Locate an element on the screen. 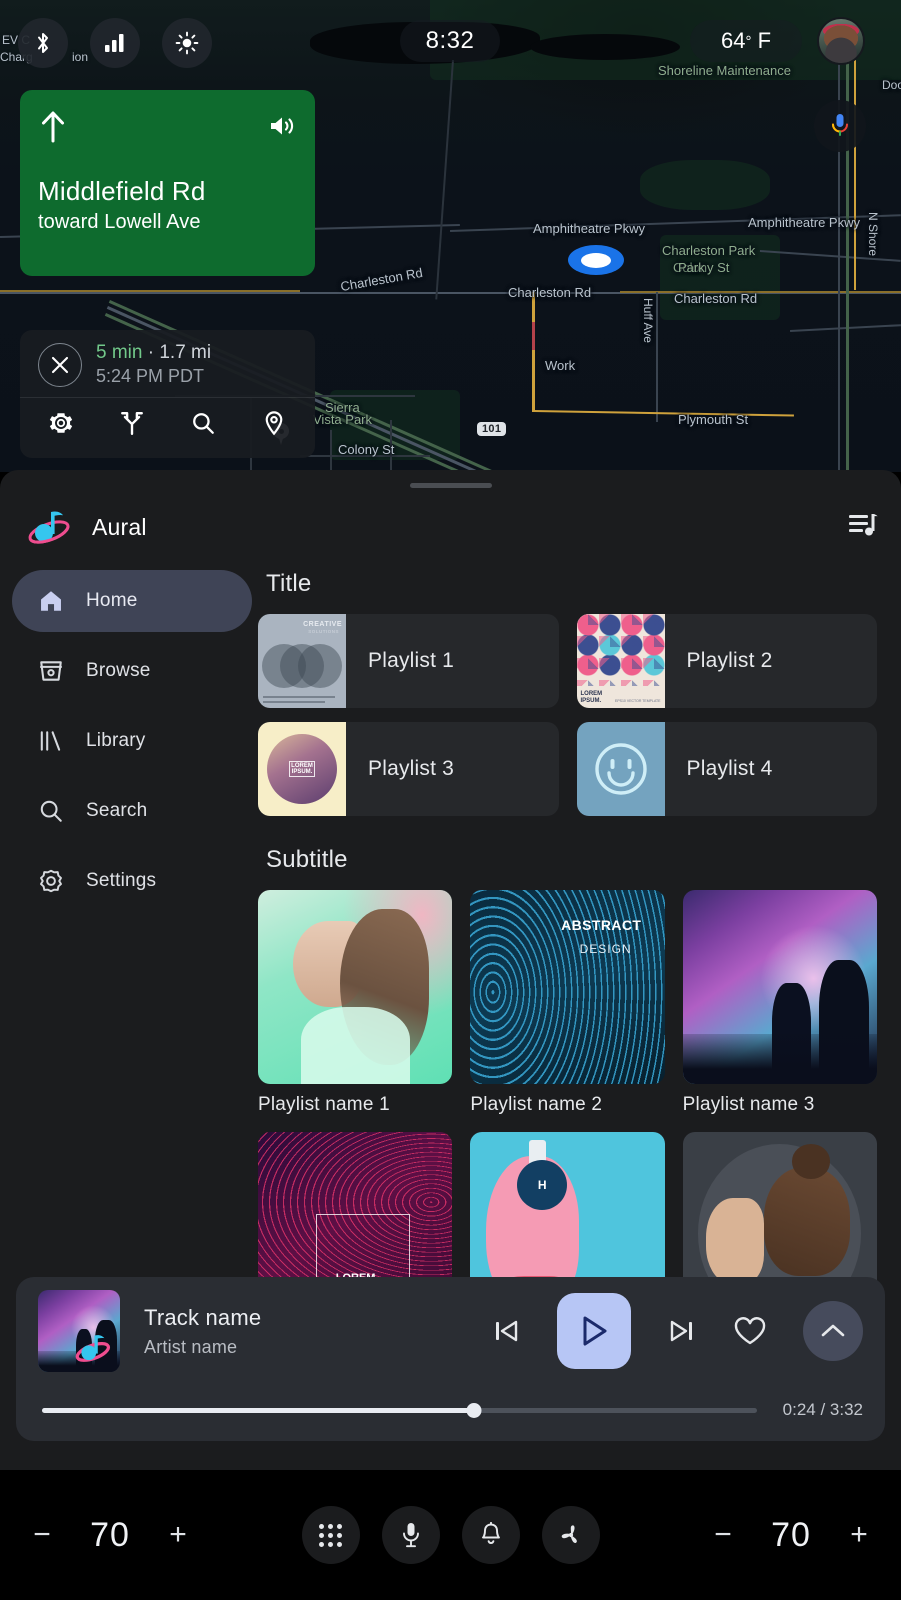 Image resolution: width=901 pixels, height=1600 pixels. skip-previous-icon is located at coordinates (506, 1331).